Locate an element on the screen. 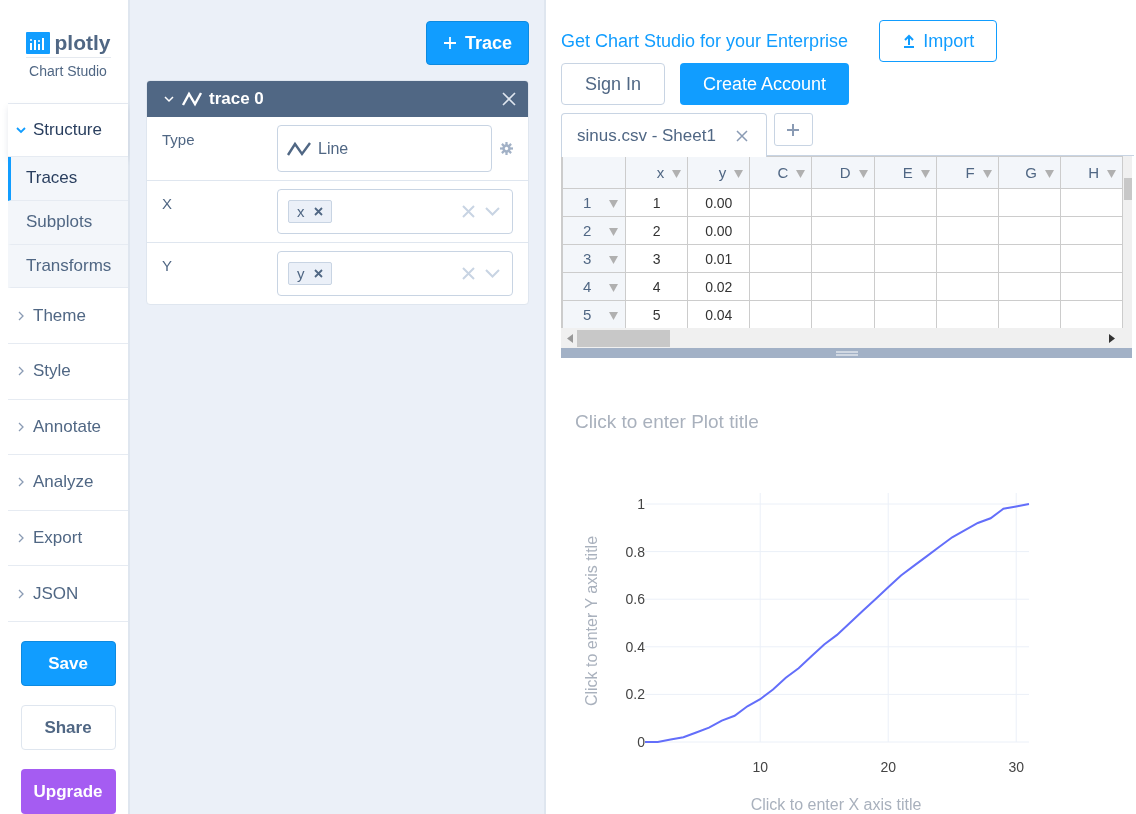 The image size is (1136, 814). column-select-field: x is located at coordinates (395, 211).